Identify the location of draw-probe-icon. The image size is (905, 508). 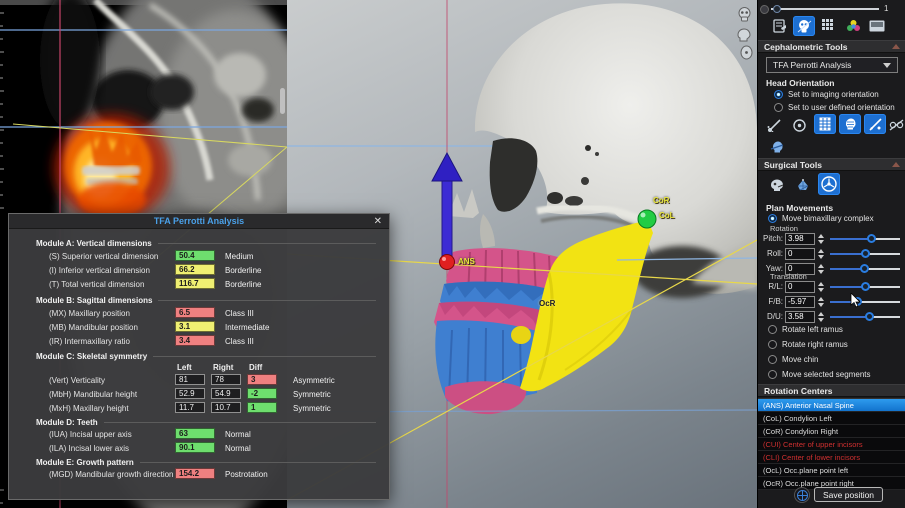
(774, 125).